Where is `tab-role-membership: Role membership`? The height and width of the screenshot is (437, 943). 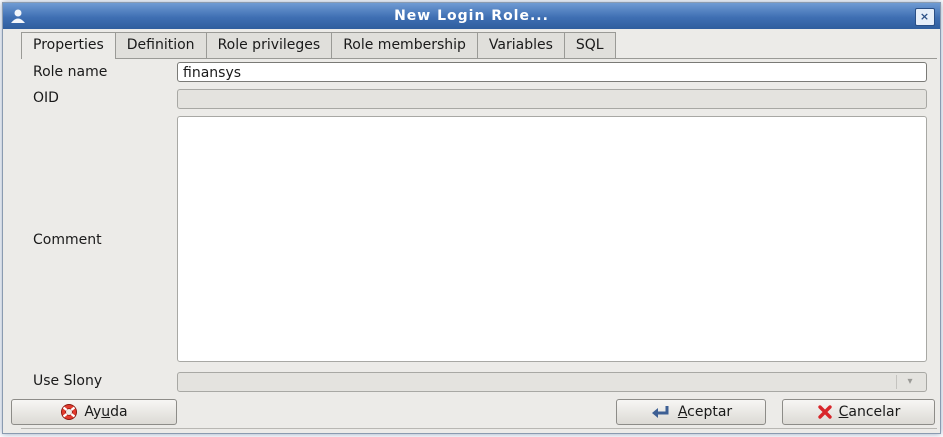 tab-role-membership: Role membership is located at coordinates (404, 45).